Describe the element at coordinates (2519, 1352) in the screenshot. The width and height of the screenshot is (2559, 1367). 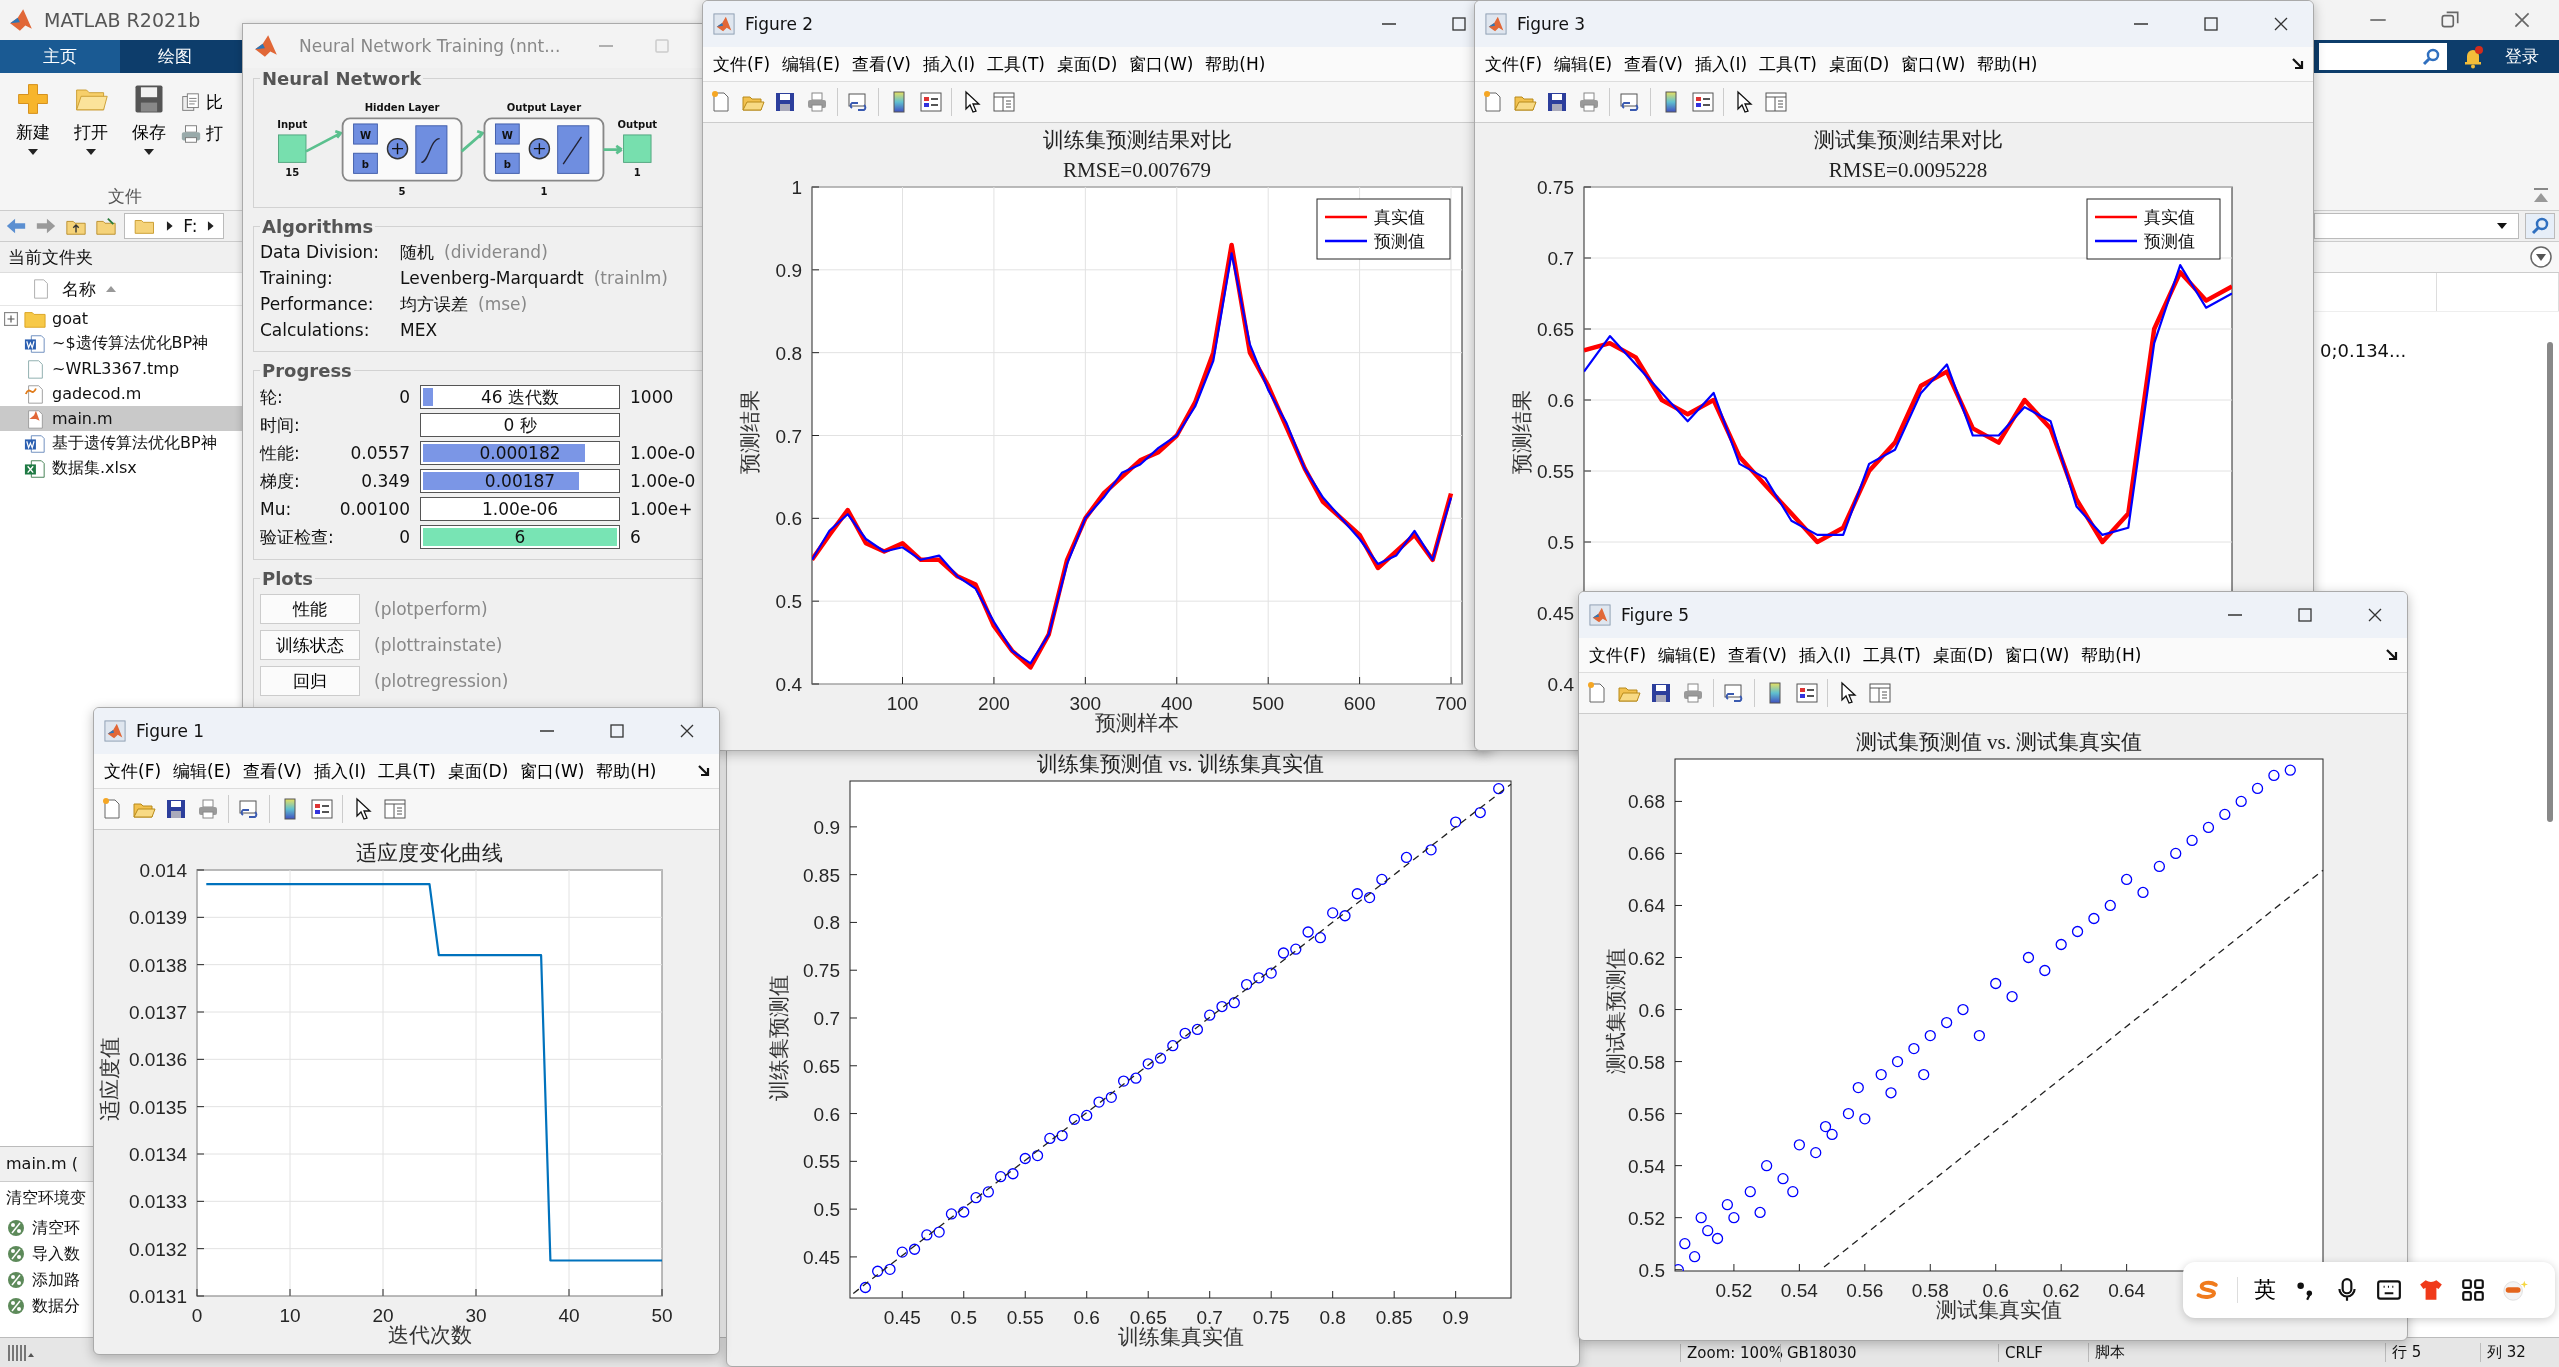
I see `status-column: 列 32` at that location.